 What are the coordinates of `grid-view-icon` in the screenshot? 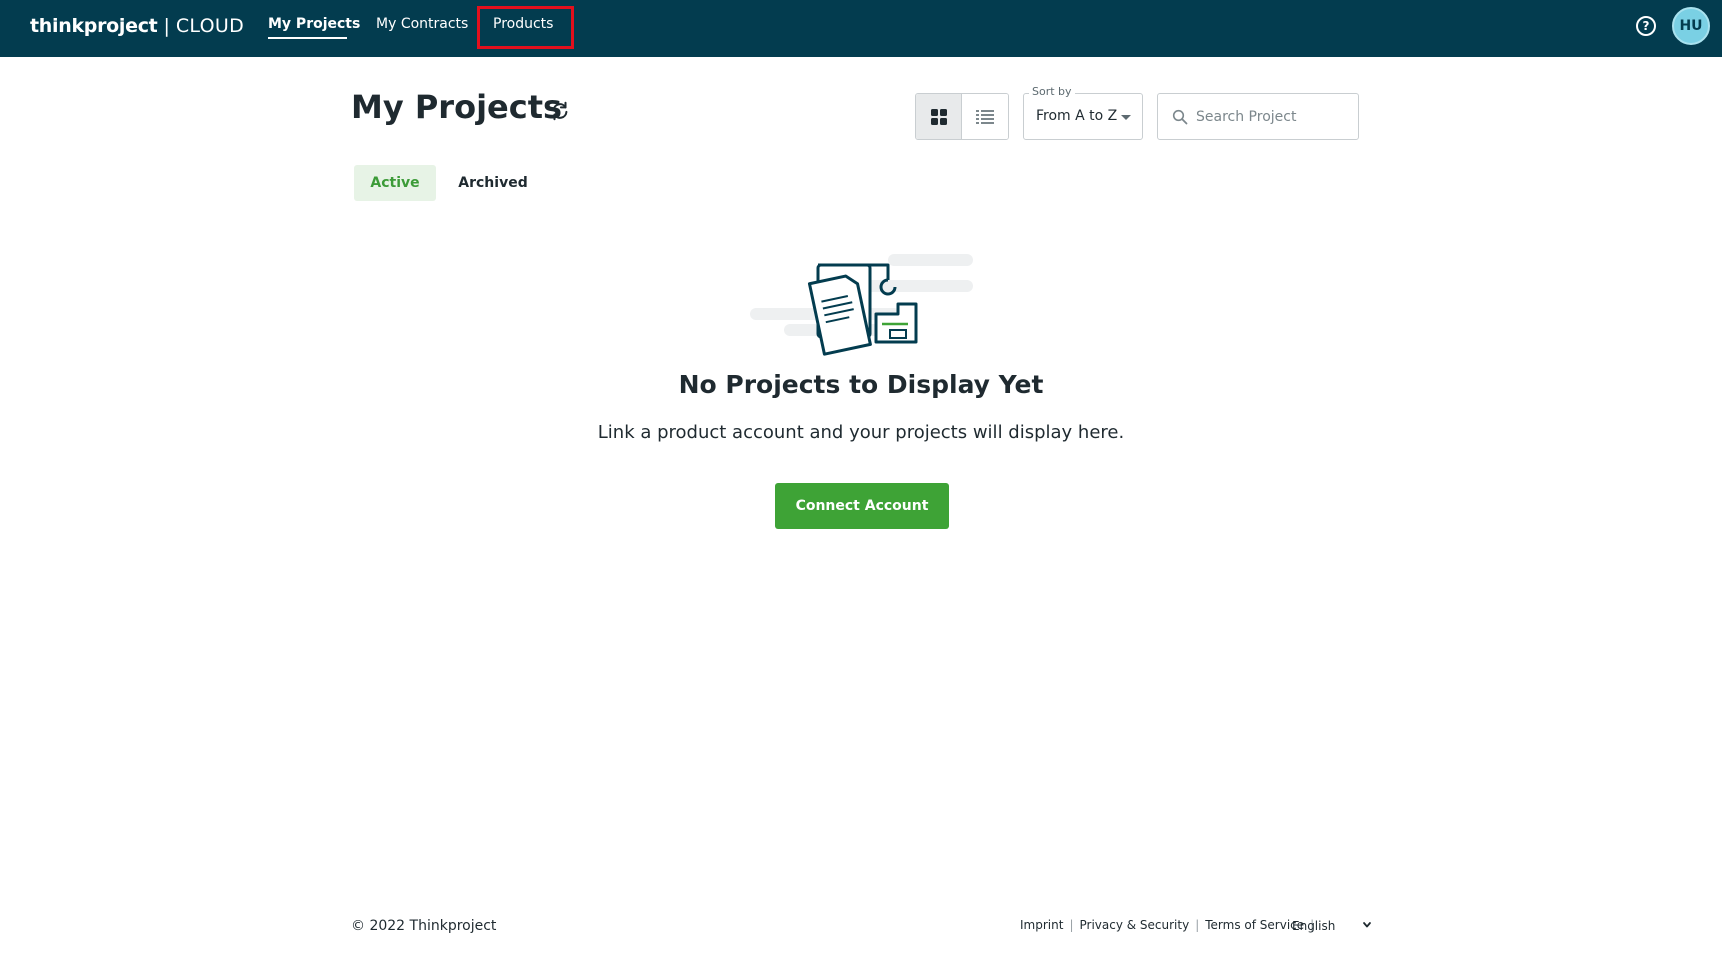 It's located at (938, 116).